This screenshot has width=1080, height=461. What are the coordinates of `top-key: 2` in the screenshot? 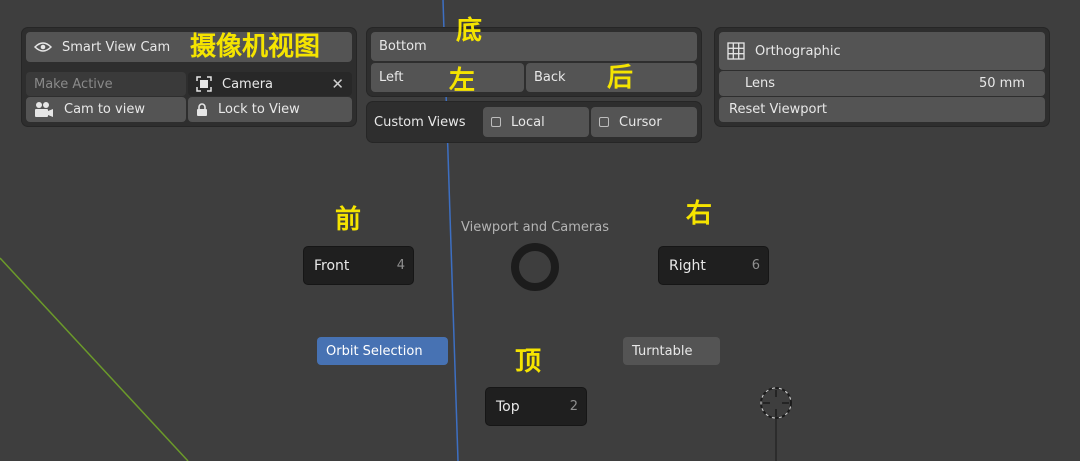 It's located at (573, 406).